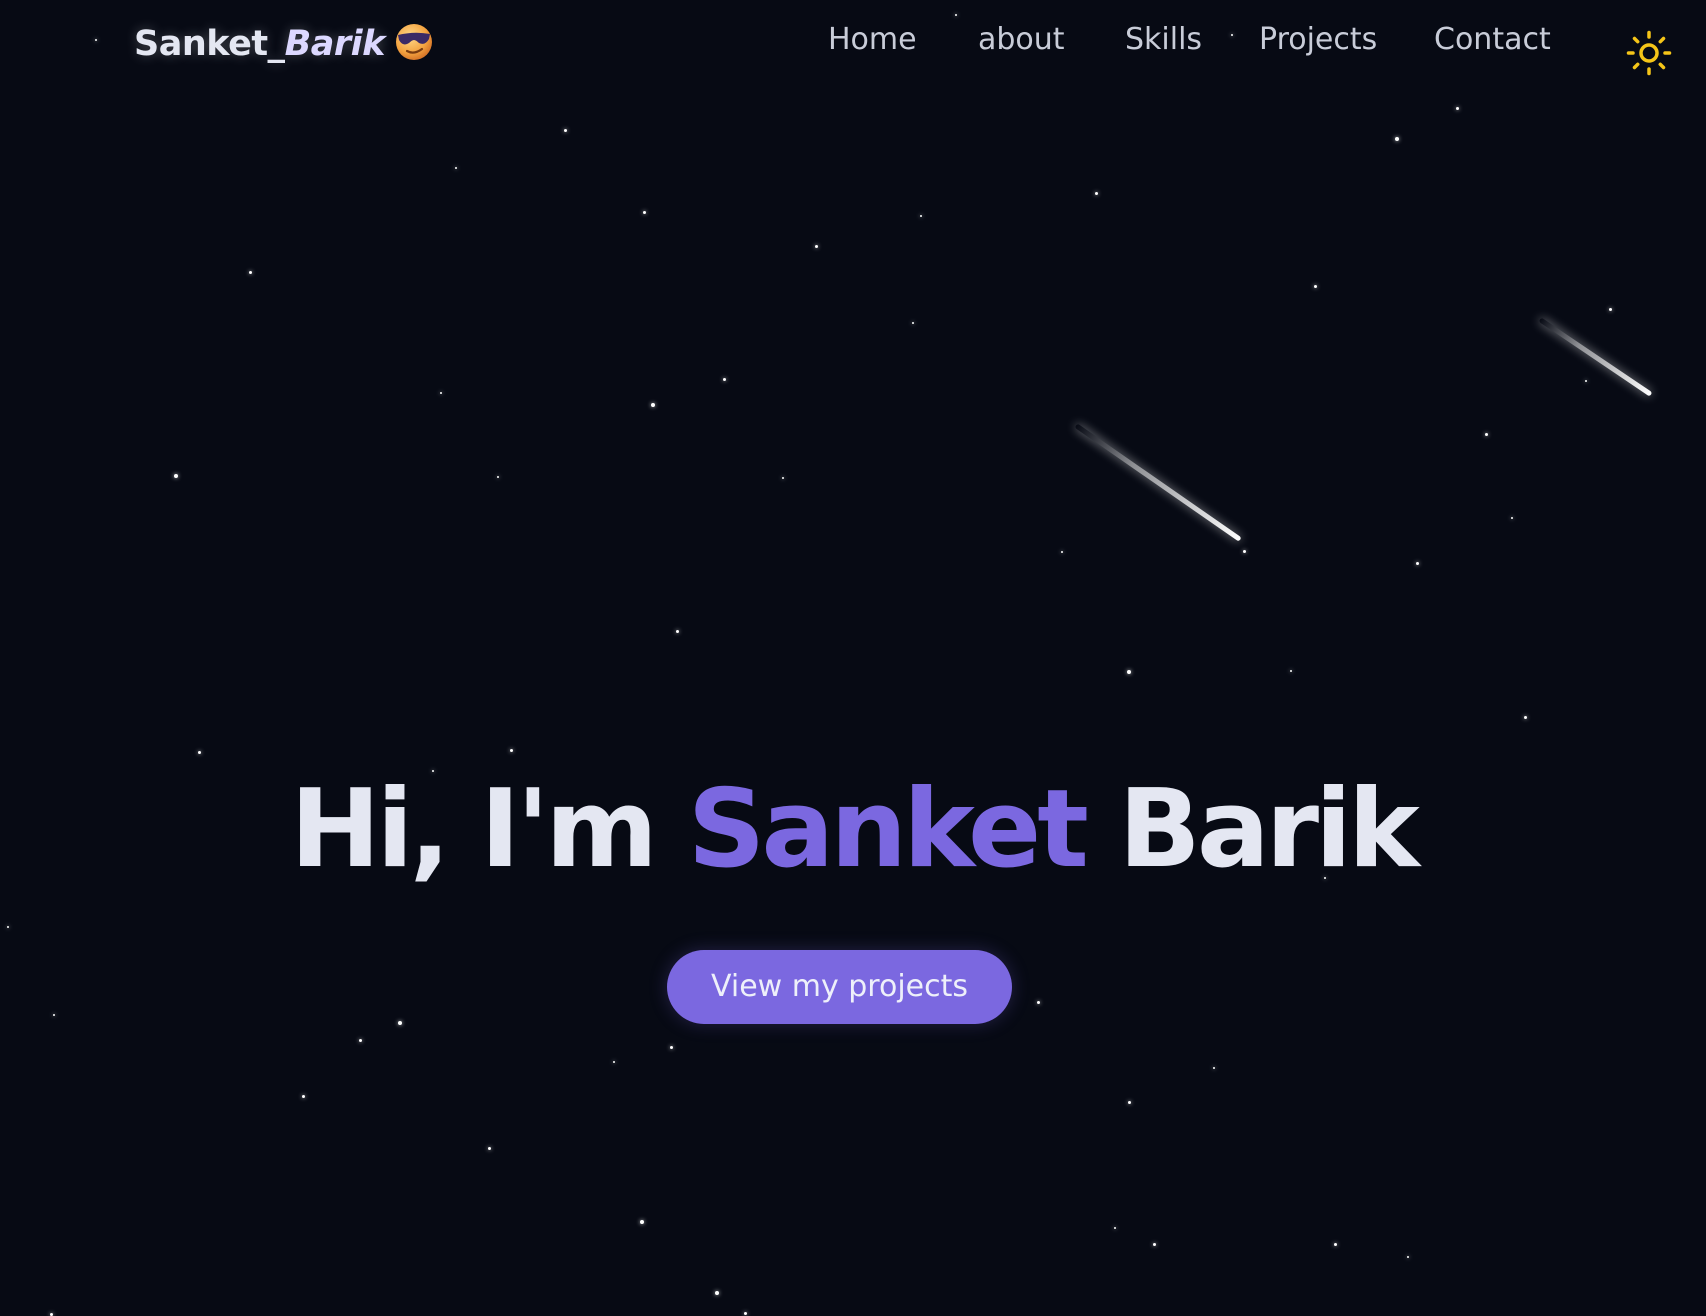  I want to click on nav-link-projects: Projects, so click(1318, 39).